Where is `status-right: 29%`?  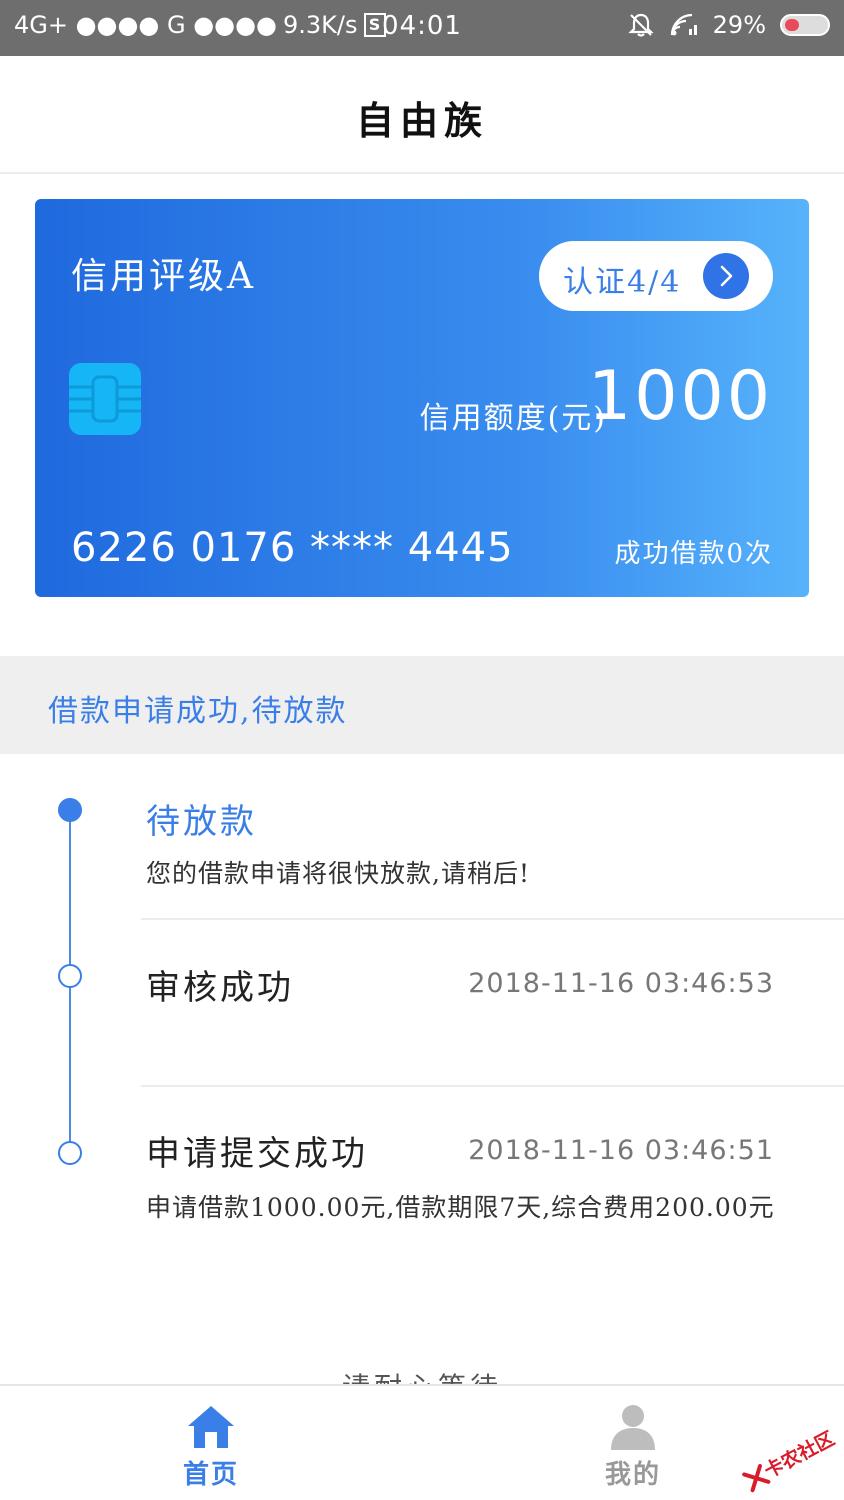 status-right: 29% is located at coordinates (728, 25).